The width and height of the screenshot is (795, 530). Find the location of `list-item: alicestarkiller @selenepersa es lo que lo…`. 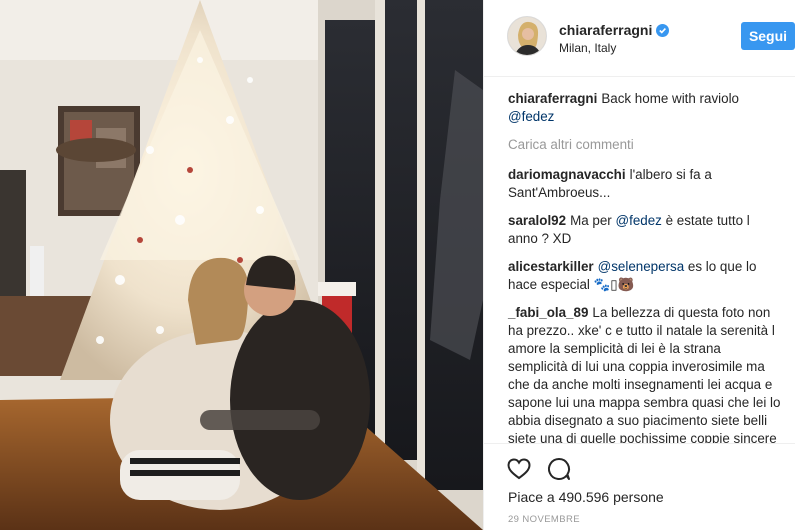

list-item: alicestarkiller @selenepersa es lo que lo… is located at coordinates (645, 276).